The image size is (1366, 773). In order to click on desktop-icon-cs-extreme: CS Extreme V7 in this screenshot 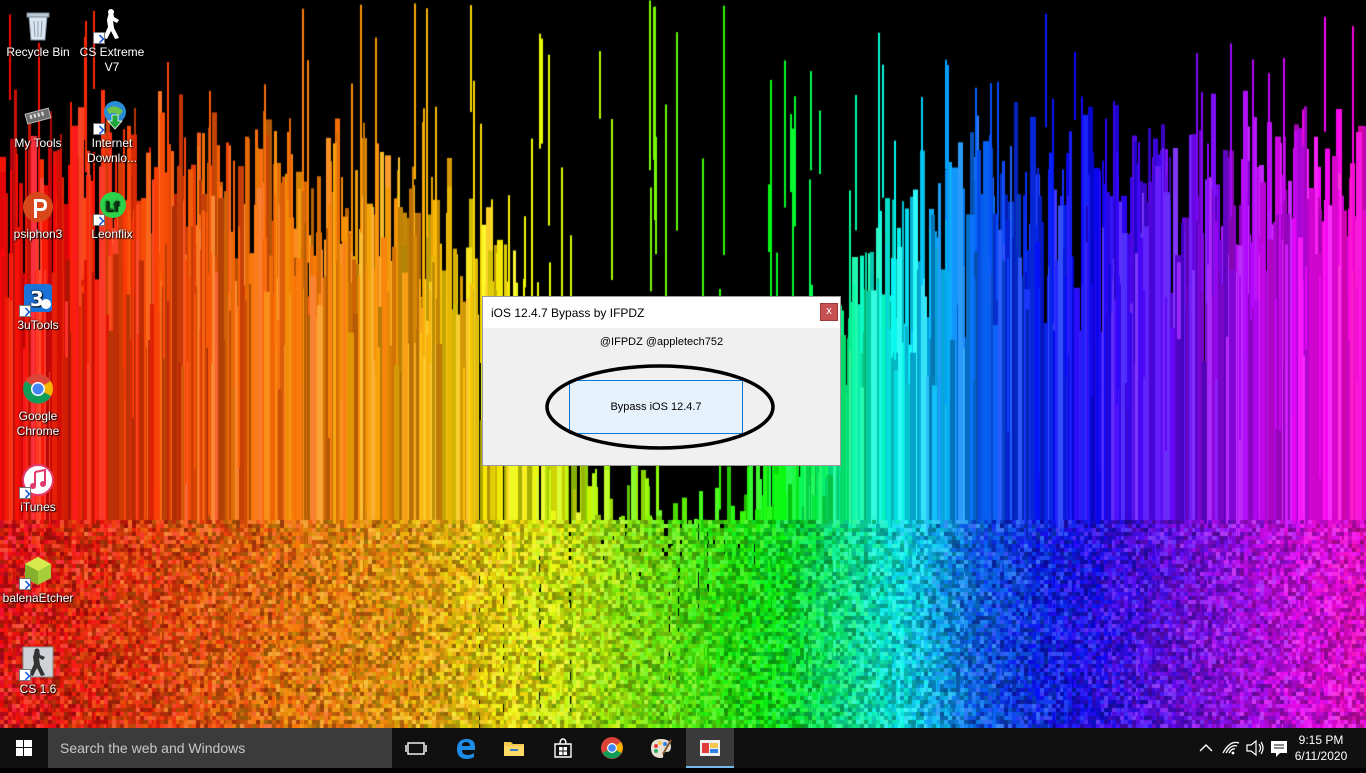, I will do `click(112, 41)`.